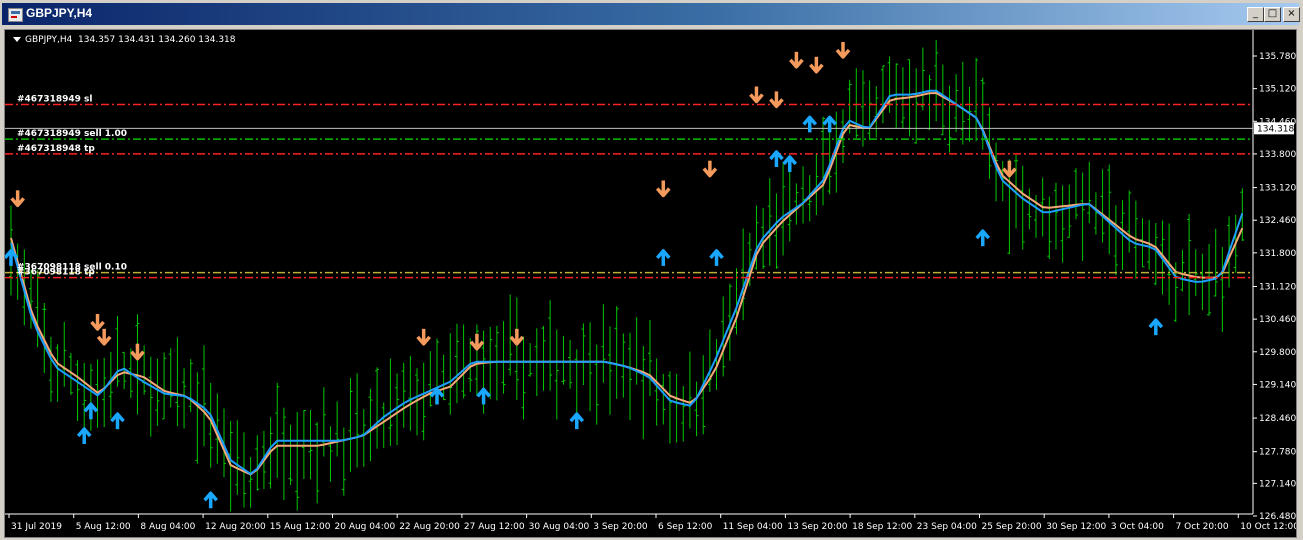 Image resolution: width=1303 pixels, height=540 pixels. Describe the element at coordinates (1277, 385) in the screenshot. I see `y-tick-label: 129.140` at that location.